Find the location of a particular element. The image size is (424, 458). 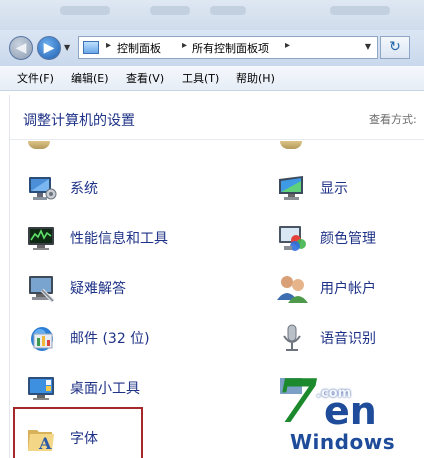

item-label: 疑难解答 is located at coordinates (98, 289).